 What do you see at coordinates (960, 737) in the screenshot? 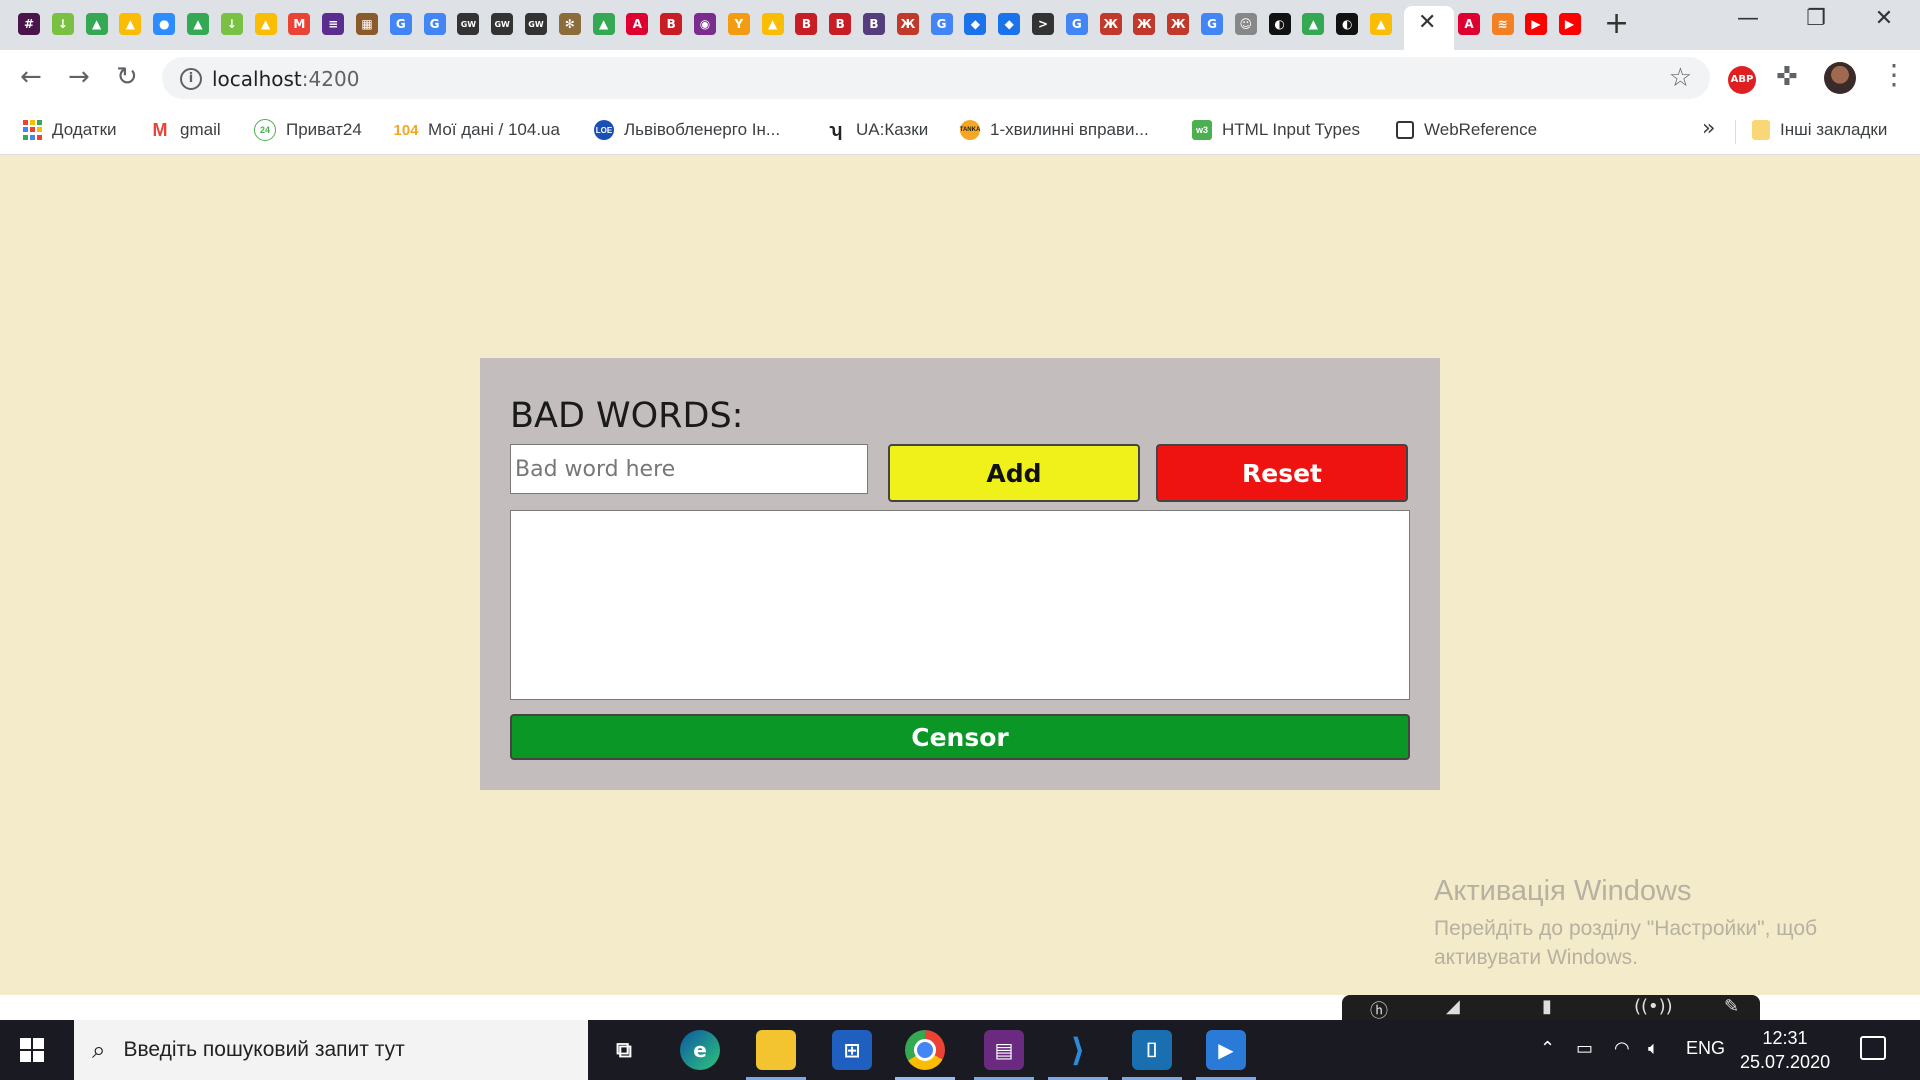
I see `censor-button: Censor` at bounding box center [960, 737].